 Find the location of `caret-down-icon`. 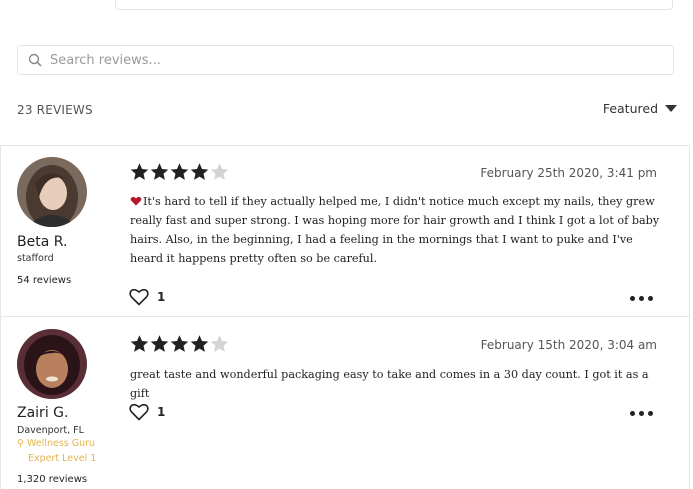

caret-down-icon is located at coordinates (671, 108).